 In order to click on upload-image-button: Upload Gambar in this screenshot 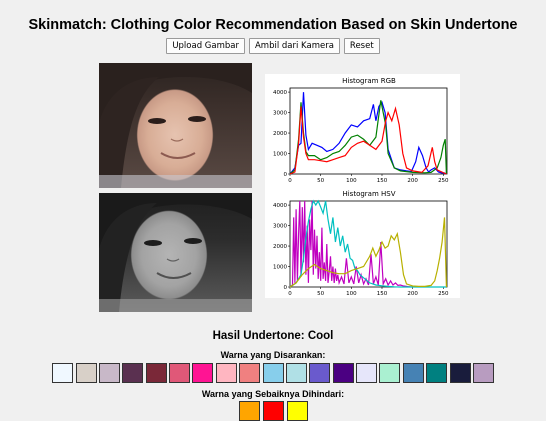, I will do `click(205, 46)`.